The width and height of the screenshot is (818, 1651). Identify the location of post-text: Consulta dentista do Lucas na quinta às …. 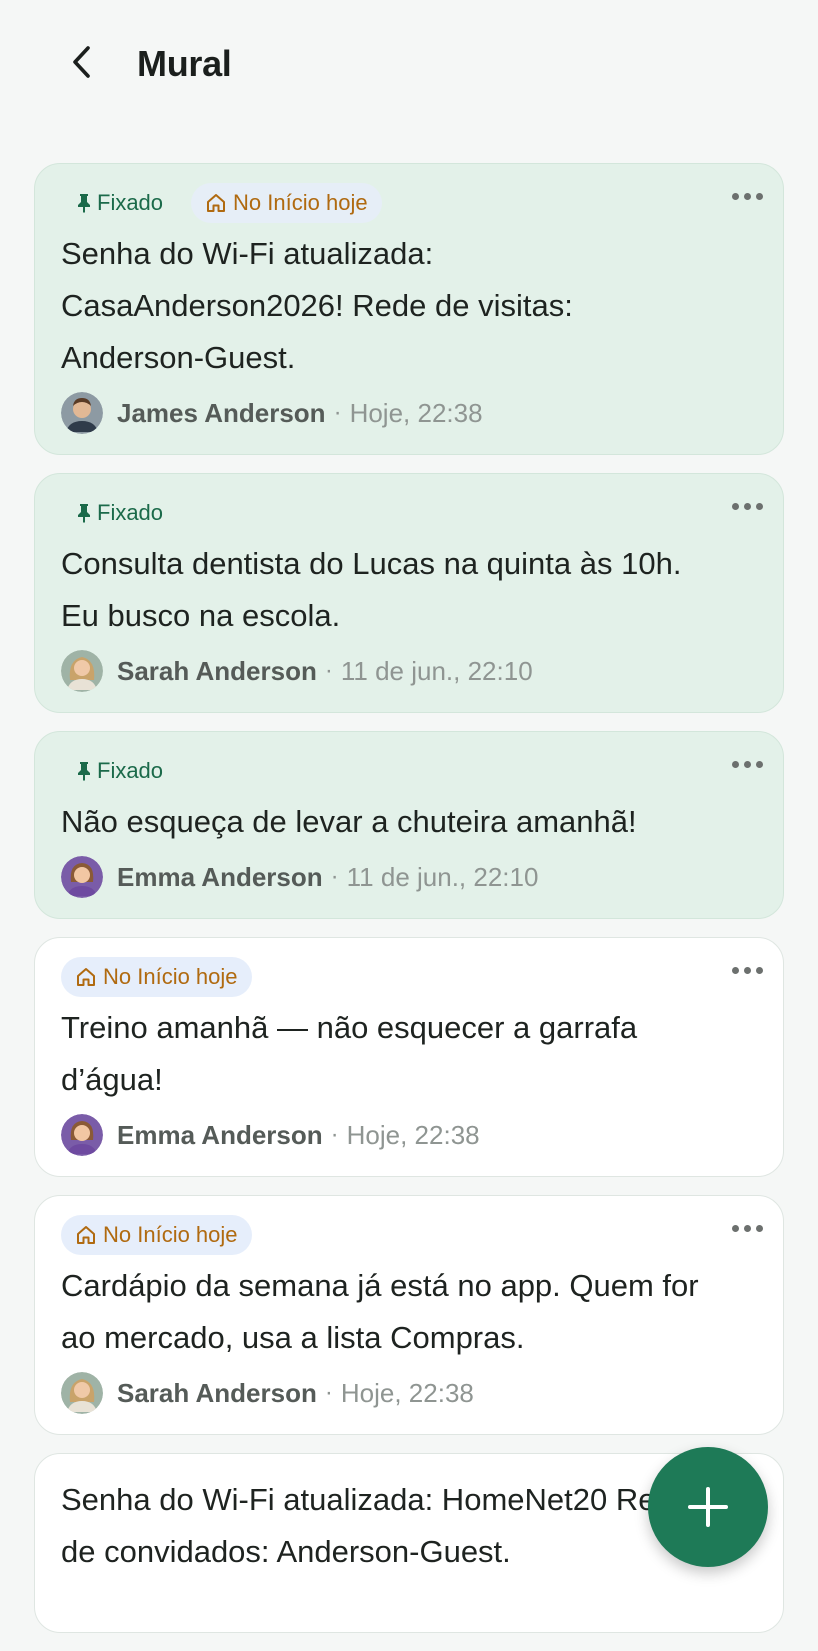
(371, 589).